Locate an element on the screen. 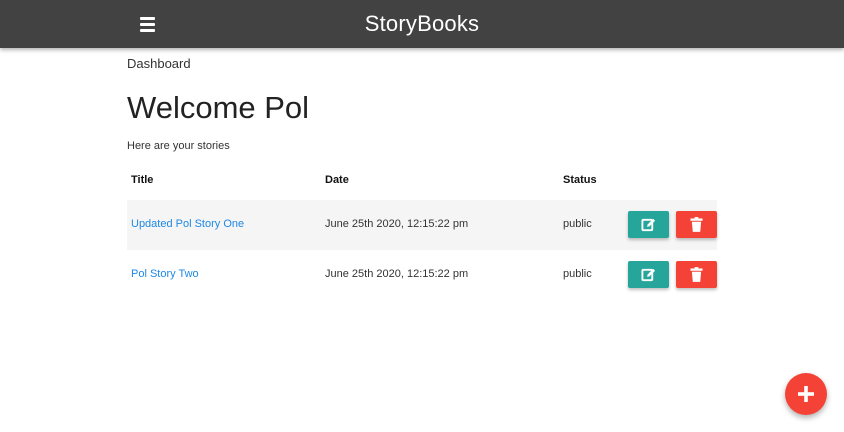 This screenshot has height=432, width=844. brand-container: StoryBooks is located at coordinates (422, 24).